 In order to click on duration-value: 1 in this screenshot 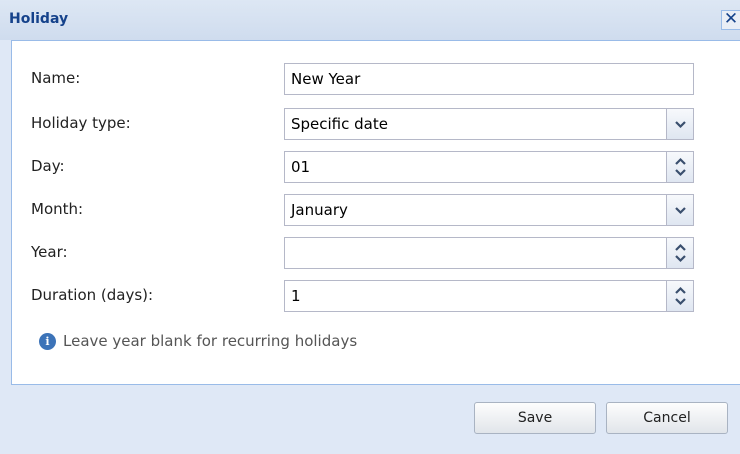, I will do `click(296, 296)`.